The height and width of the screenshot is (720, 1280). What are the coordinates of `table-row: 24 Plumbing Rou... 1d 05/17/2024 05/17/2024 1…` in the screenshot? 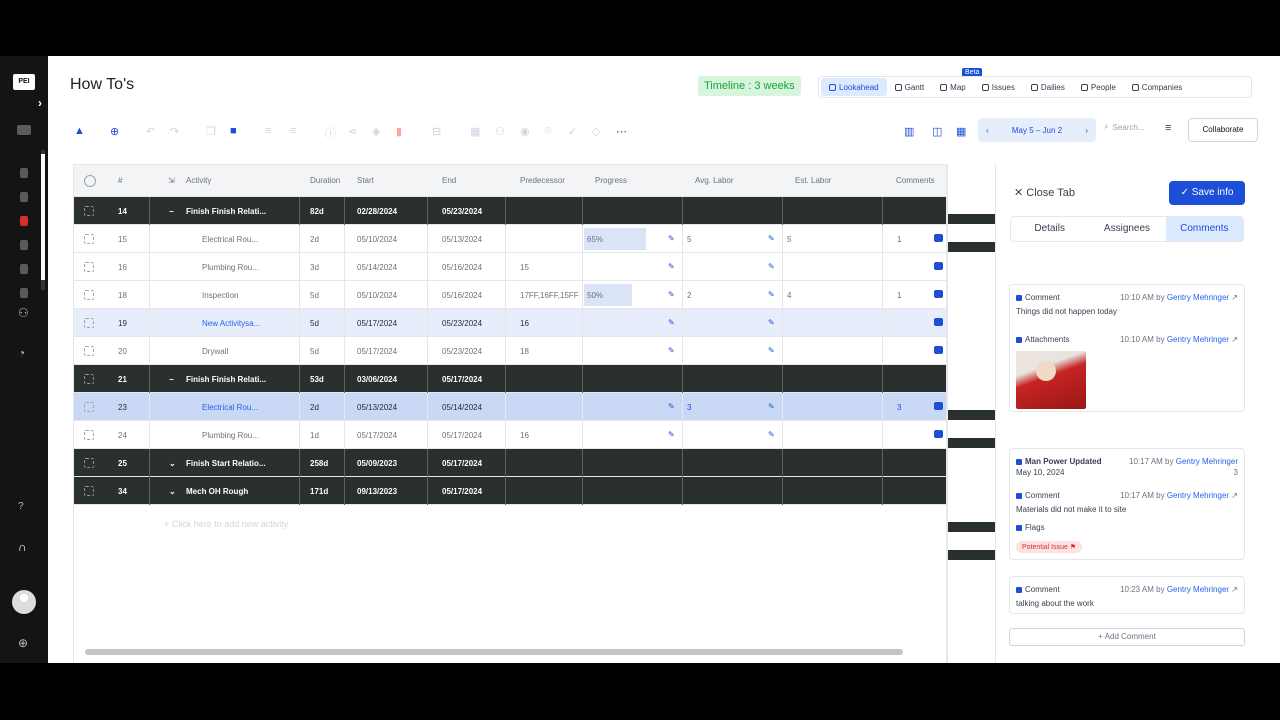 It's located at (510, 435).